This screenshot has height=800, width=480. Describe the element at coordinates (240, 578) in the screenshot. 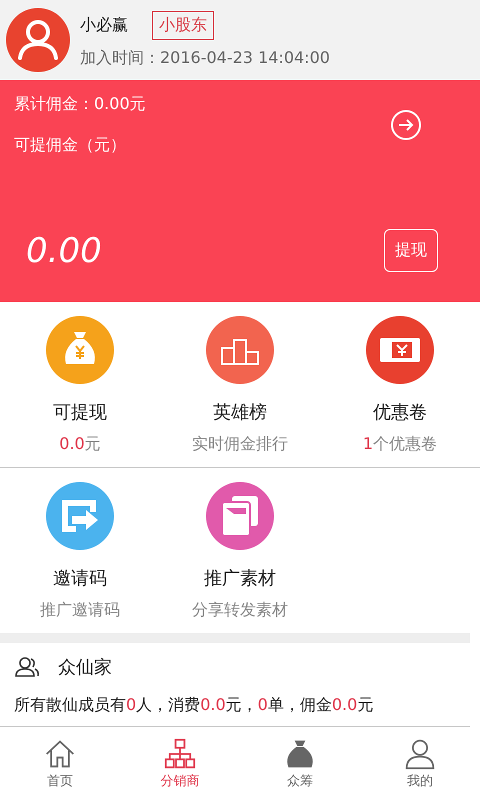

I see `feature-title: 推广素材` at that location.